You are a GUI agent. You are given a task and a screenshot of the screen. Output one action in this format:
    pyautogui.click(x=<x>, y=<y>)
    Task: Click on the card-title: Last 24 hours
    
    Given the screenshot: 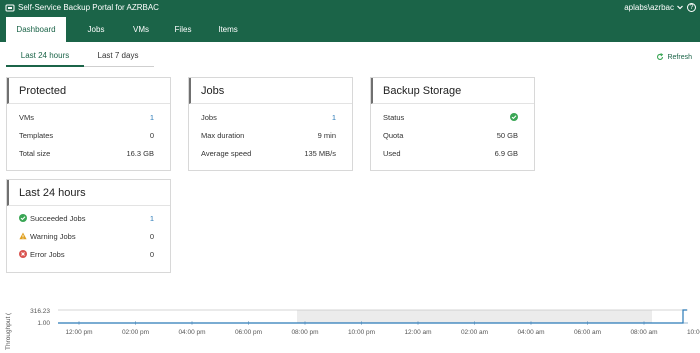 What is the action you would take?
    pyautogui.click(x=88, y=193)
    